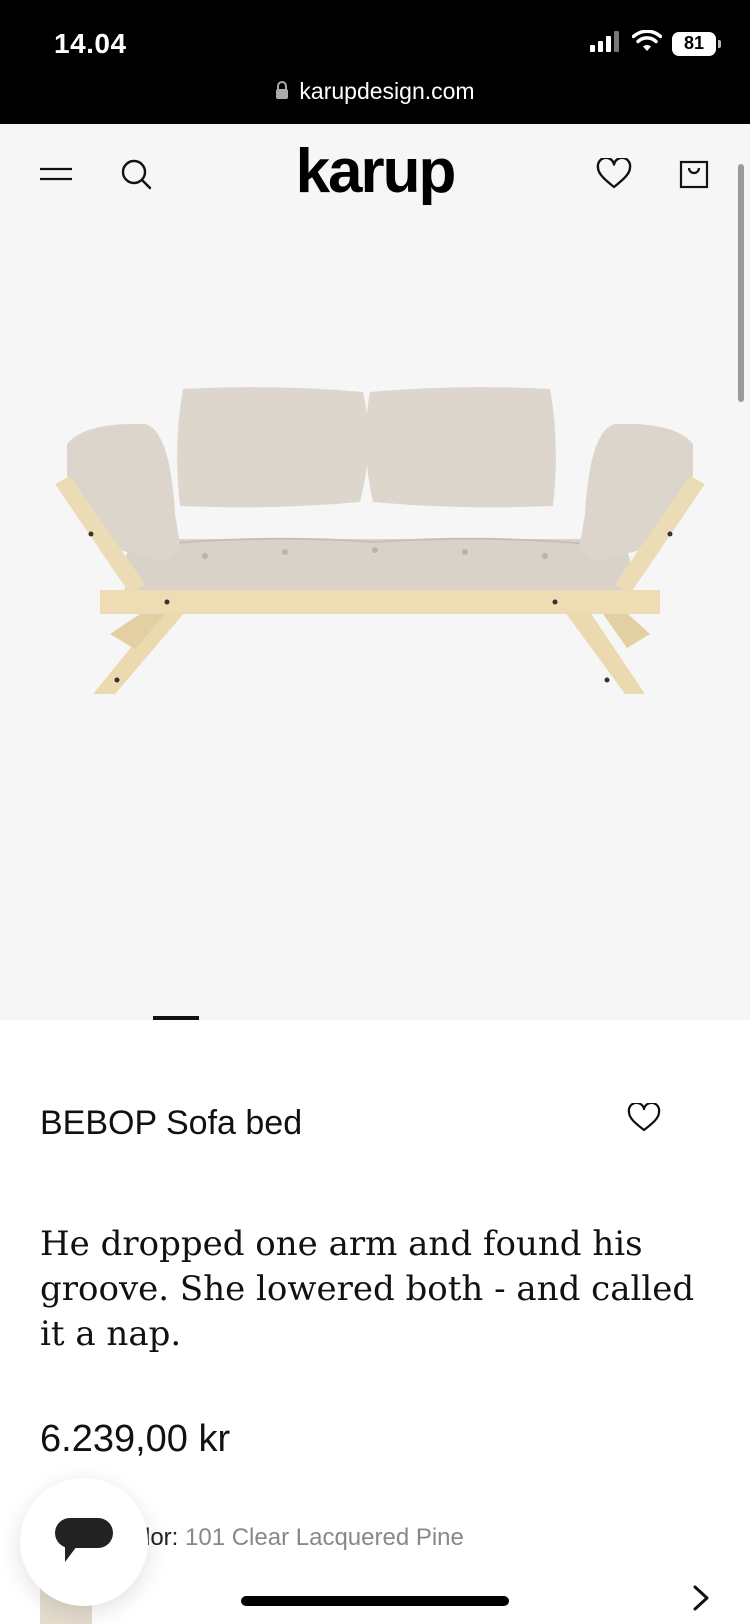 The image size is (750, 1624). I want to click on color-selector: lor: 101 Clear Lacquered Pine, so click(304, 1538).